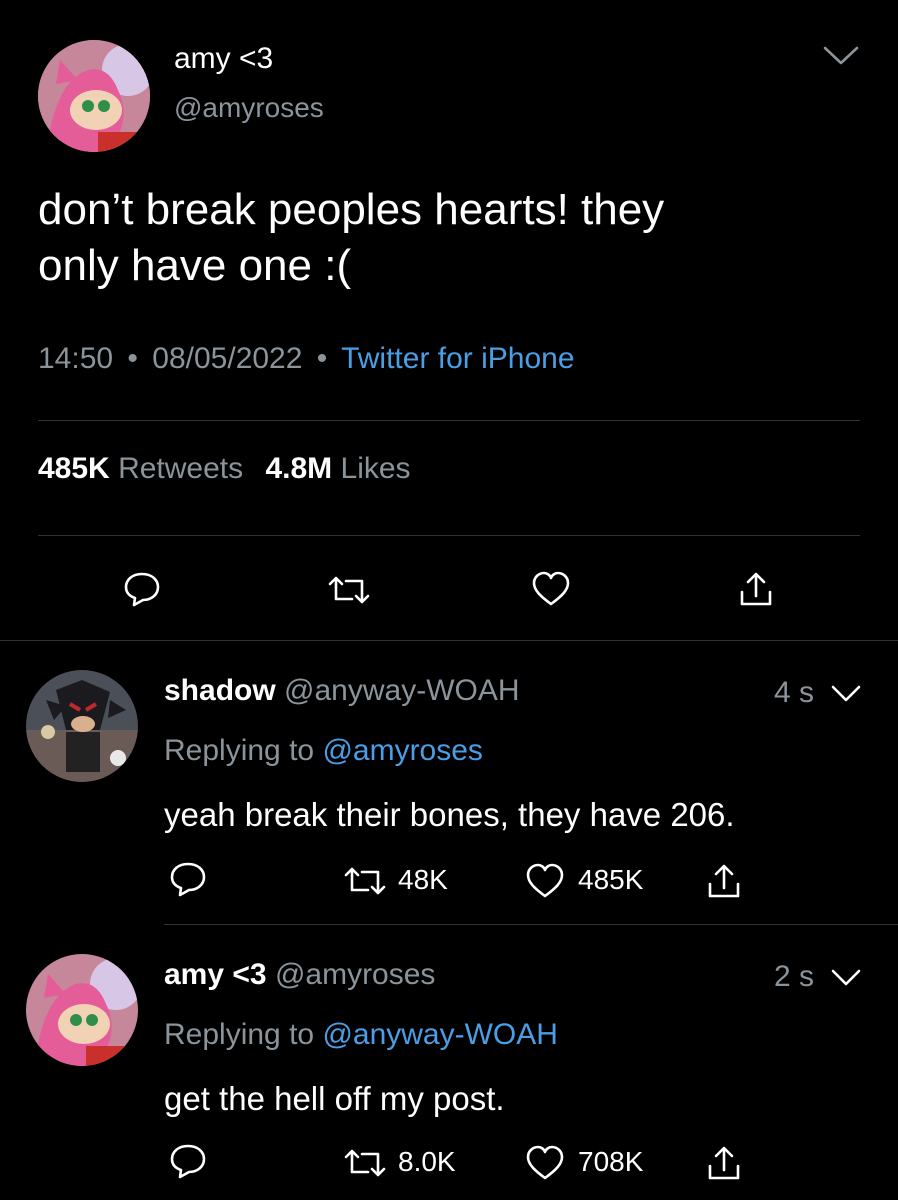  I want to click on replying-handle: @amyroses, so click(402, 750).